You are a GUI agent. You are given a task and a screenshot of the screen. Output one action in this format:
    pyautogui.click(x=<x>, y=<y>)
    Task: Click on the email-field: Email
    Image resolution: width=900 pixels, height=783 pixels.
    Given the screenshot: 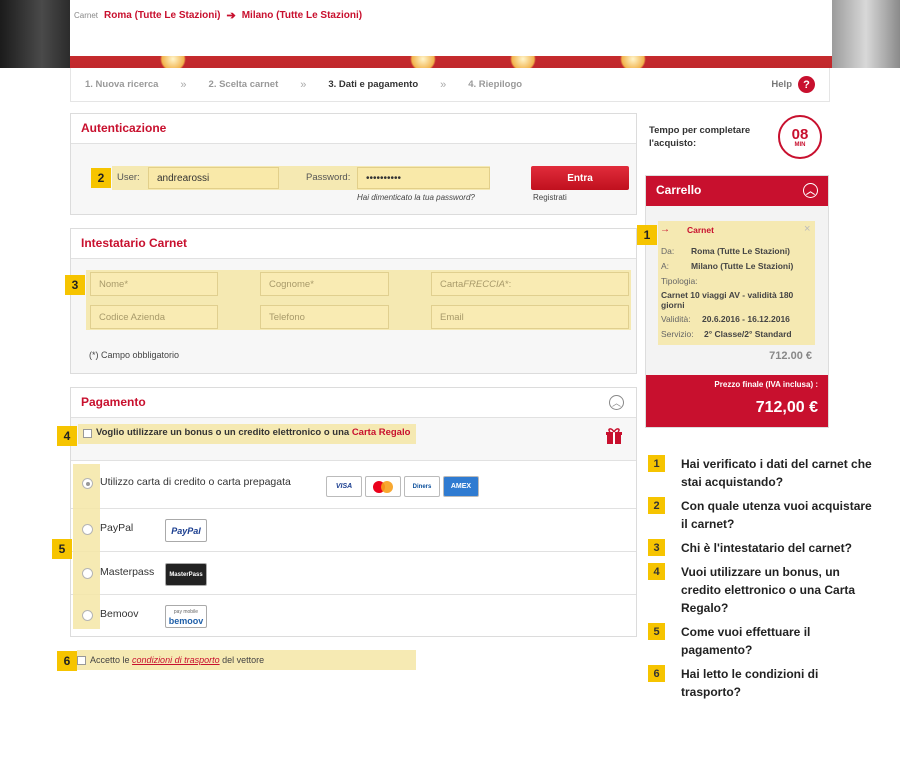 What is the action you would take?
    pyautogui.click(x=530, y=317)
    